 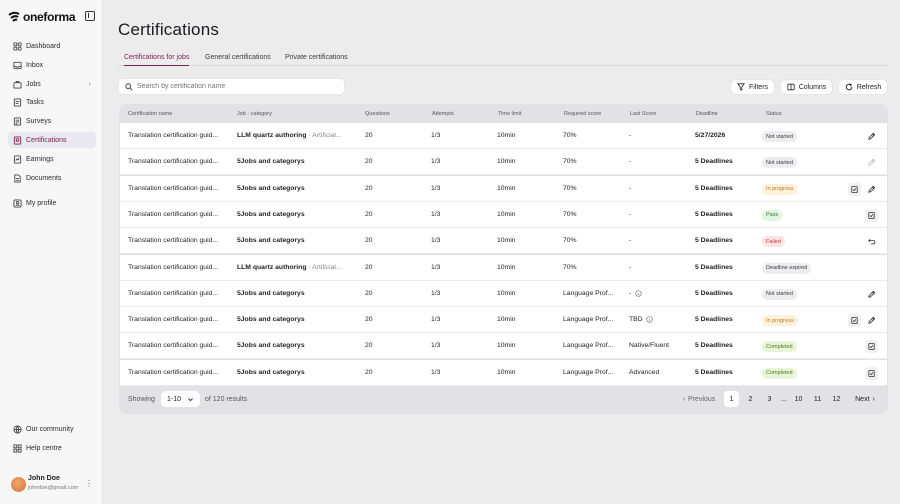 I want to click on page-size-select: 1-10, so click(x=180, y=399).